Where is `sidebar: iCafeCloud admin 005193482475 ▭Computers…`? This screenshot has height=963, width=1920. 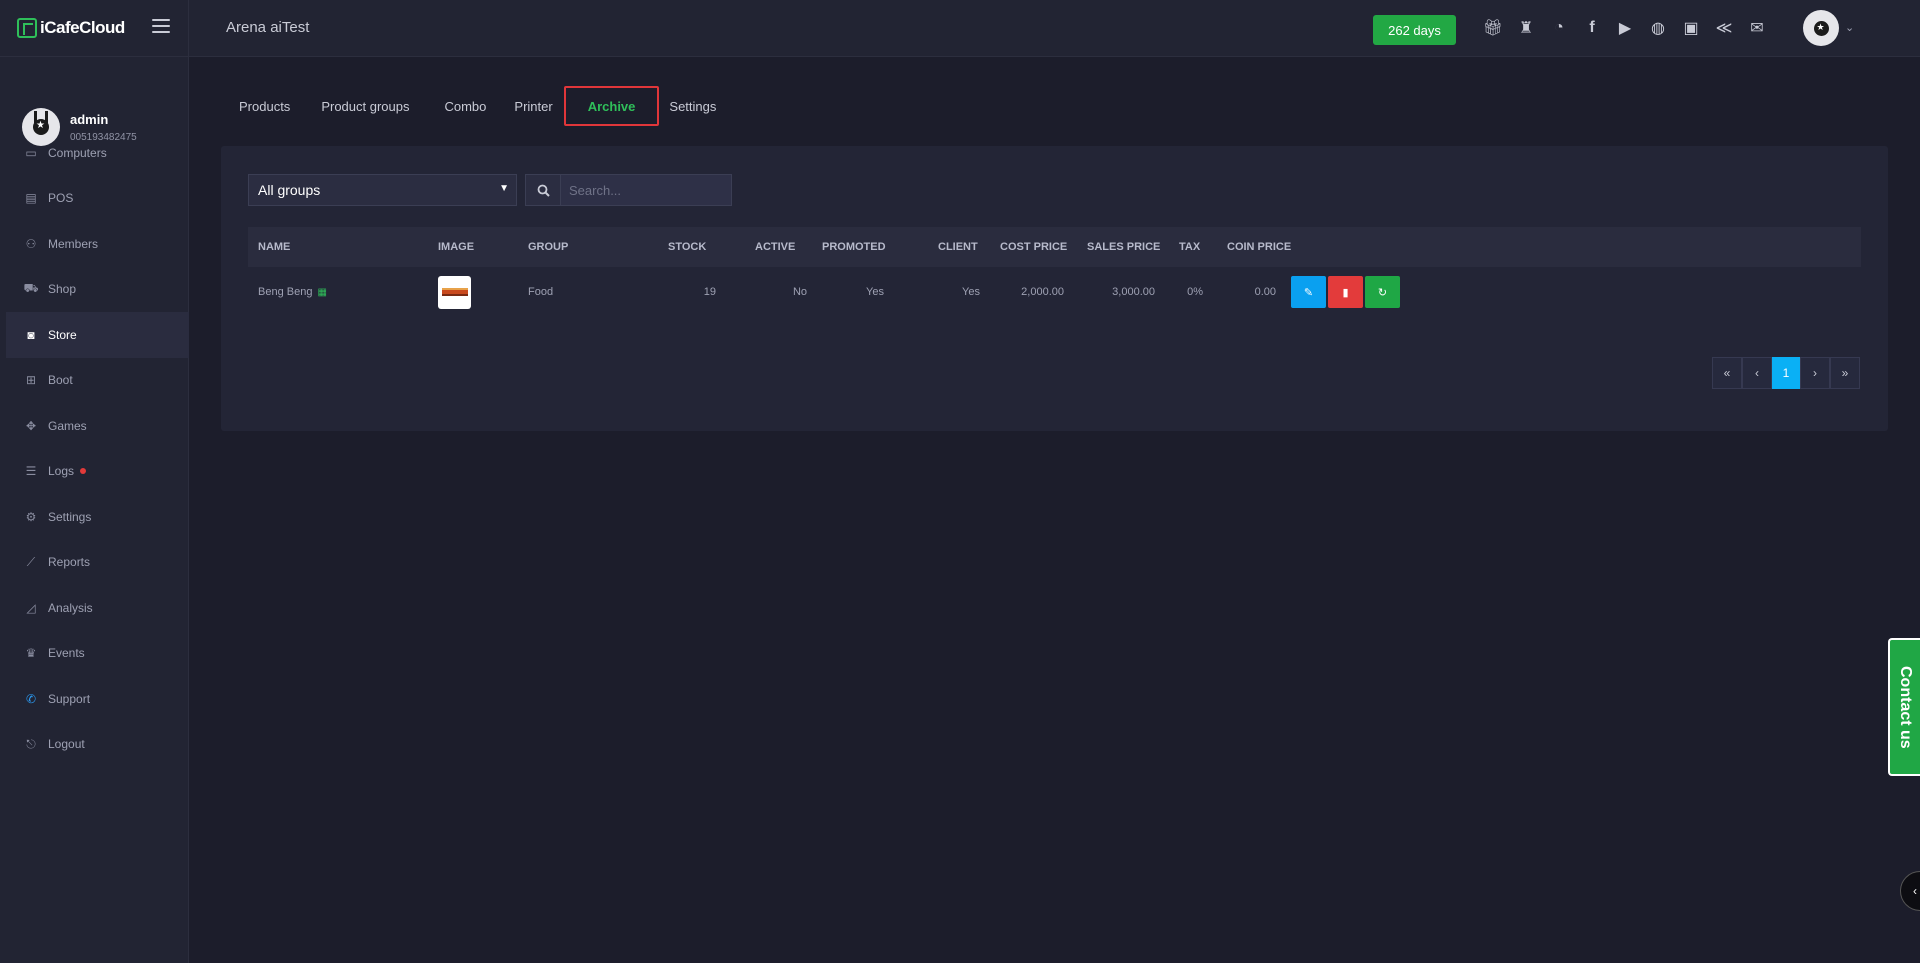
sidebar: iCafeCloud admin 005193482475 ▭Computers… is located at coordinates (94, 481).